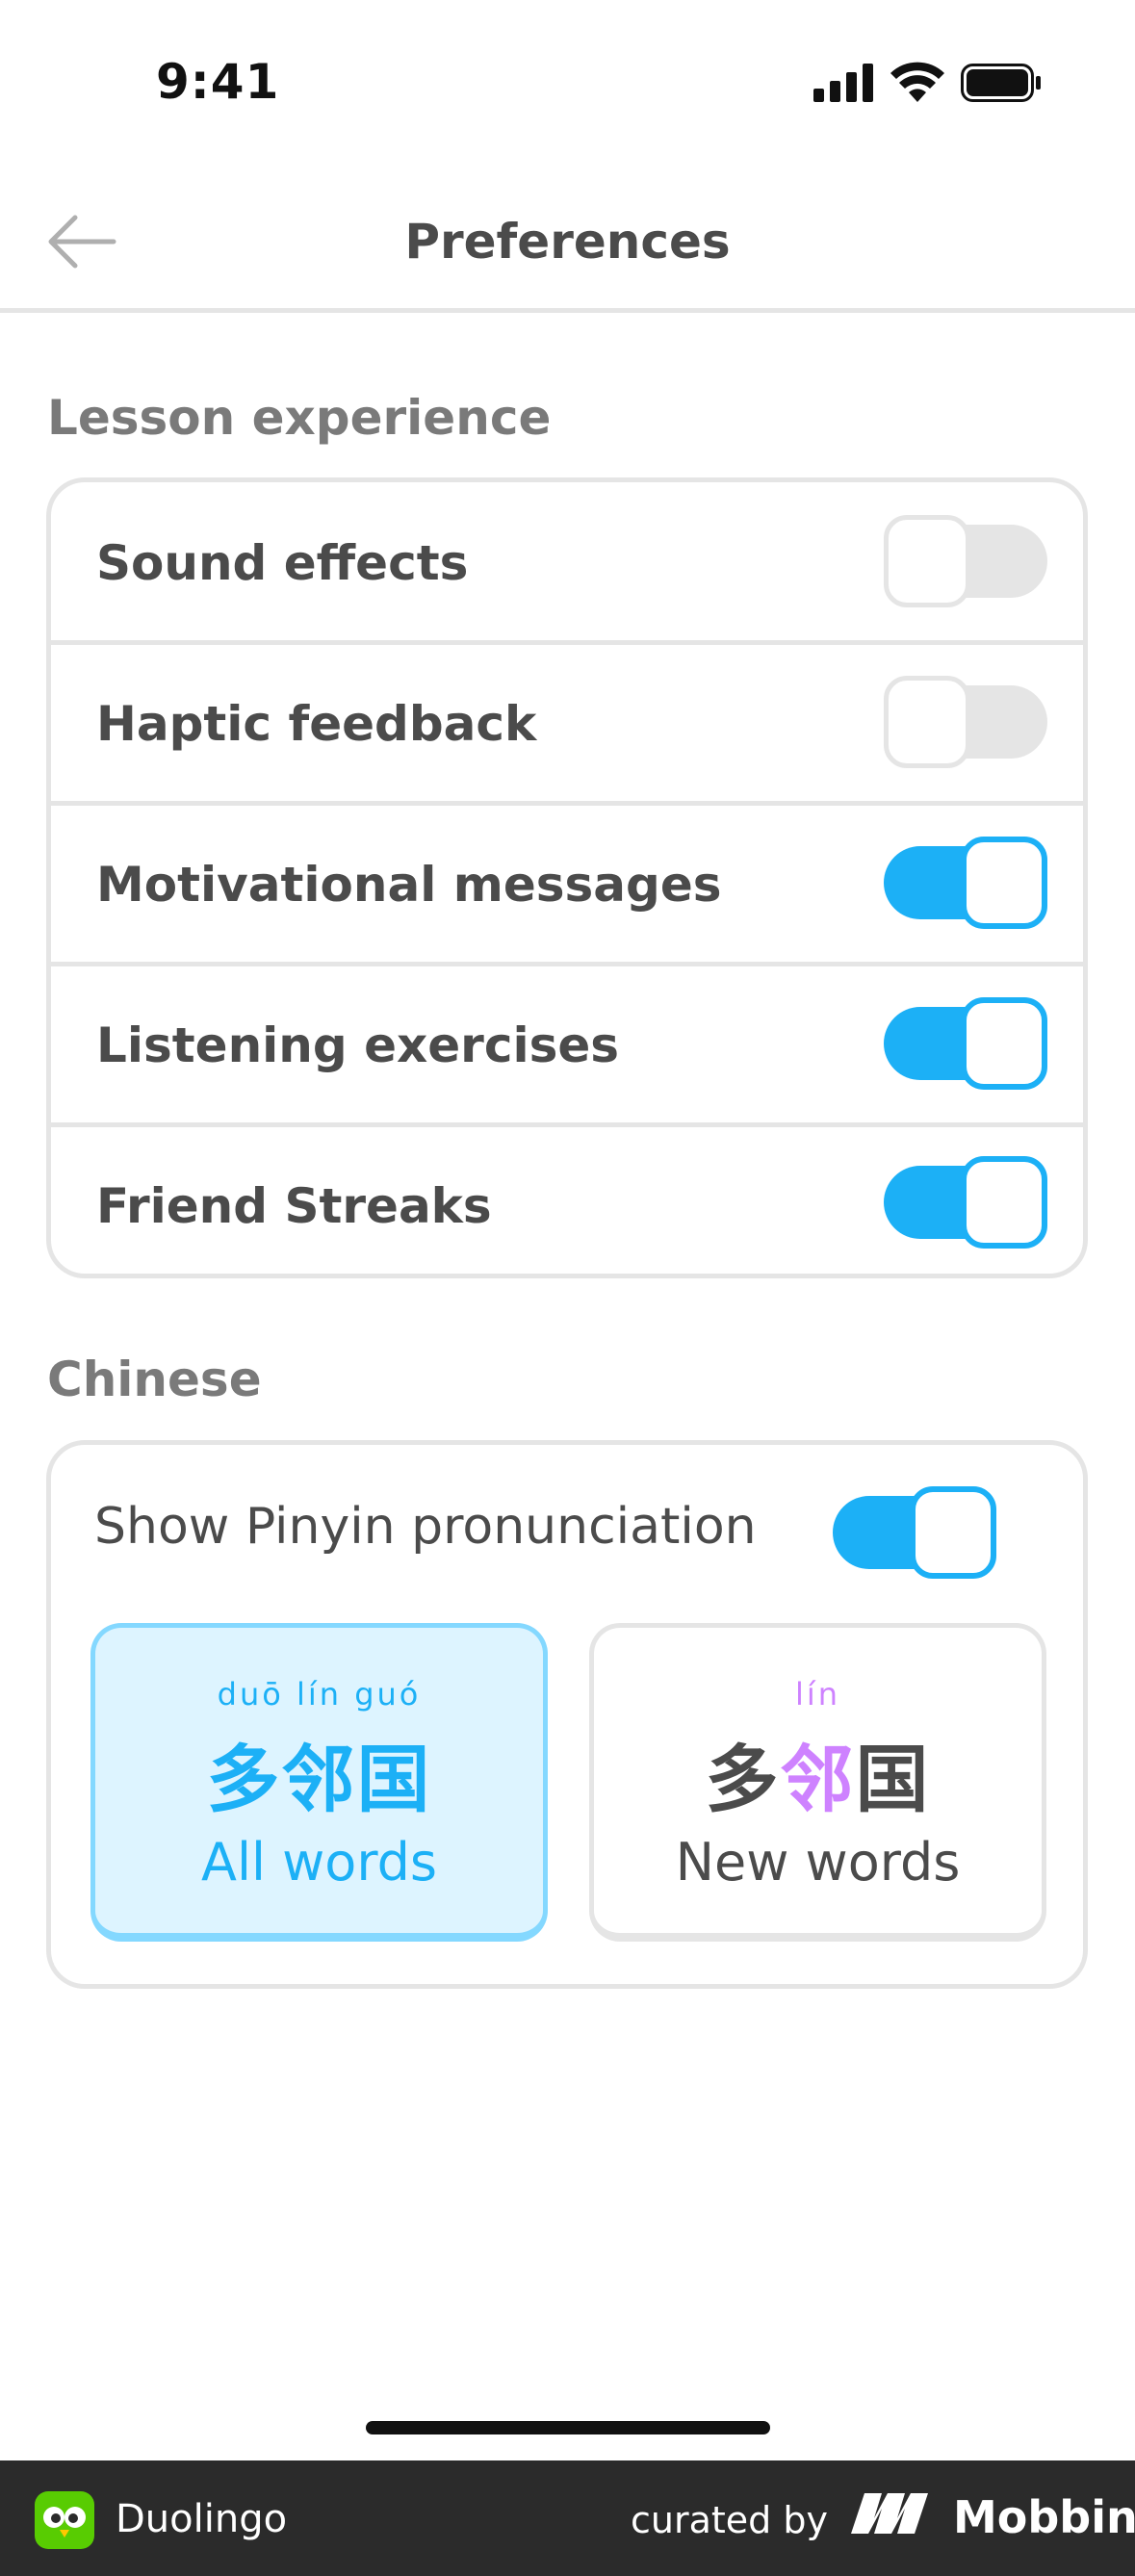 The height and width of the screenshot is (2576, 1135). I want to click on home-indicator, so click(568, 2427).